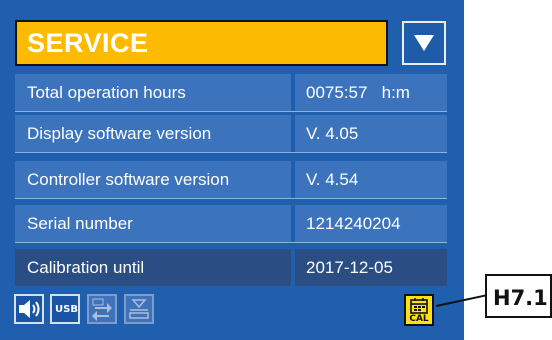  I want to click on row-label-cell: Display software version, so click(153, 133).